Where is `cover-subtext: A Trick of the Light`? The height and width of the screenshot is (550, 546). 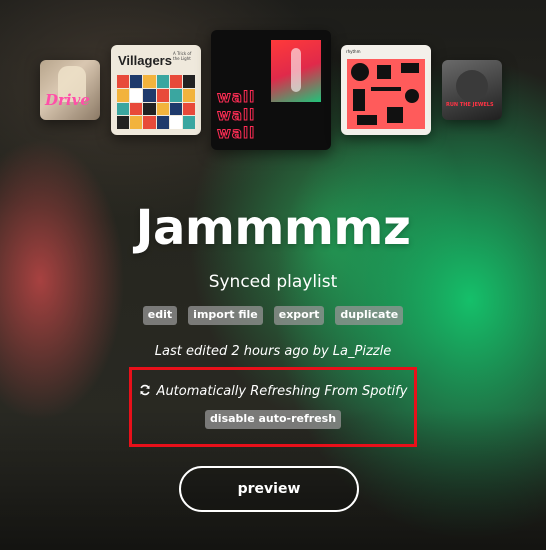 cover-subtext: A Trick of the Light is located at coordinates (182, 56).